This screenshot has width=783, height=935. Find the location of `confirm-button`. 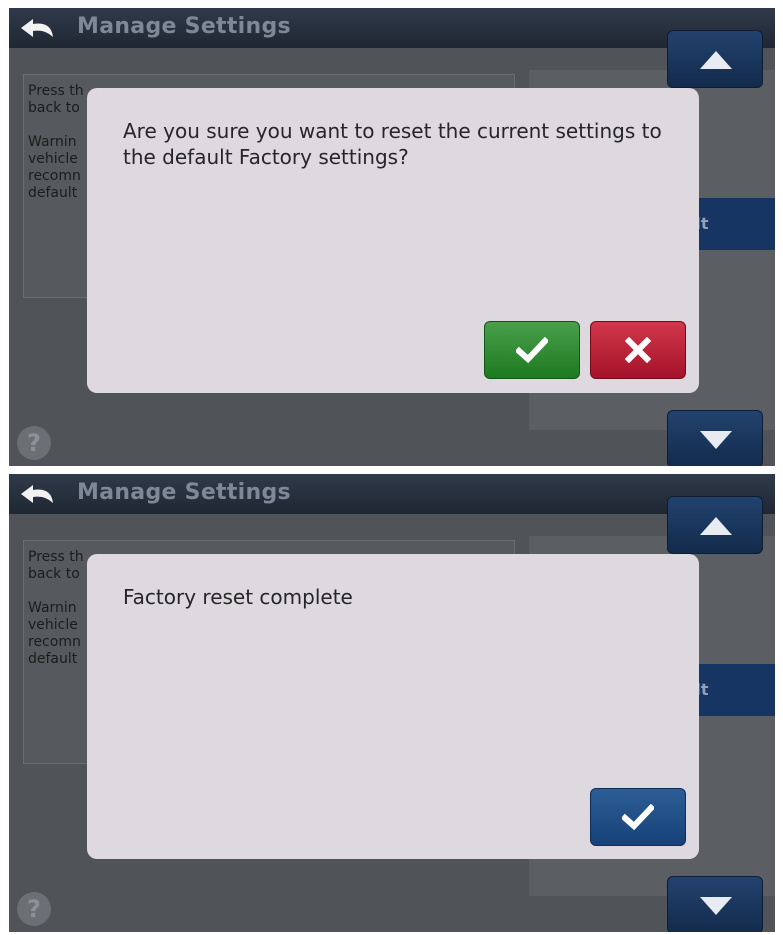

confirm-button is located at coordinates (532, 350).